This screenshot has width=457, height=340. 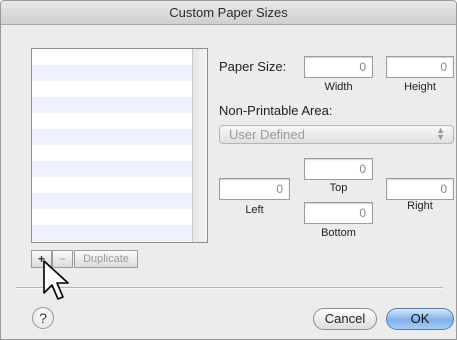 I want to click on width-label: Width, so click(x=338, y=87).